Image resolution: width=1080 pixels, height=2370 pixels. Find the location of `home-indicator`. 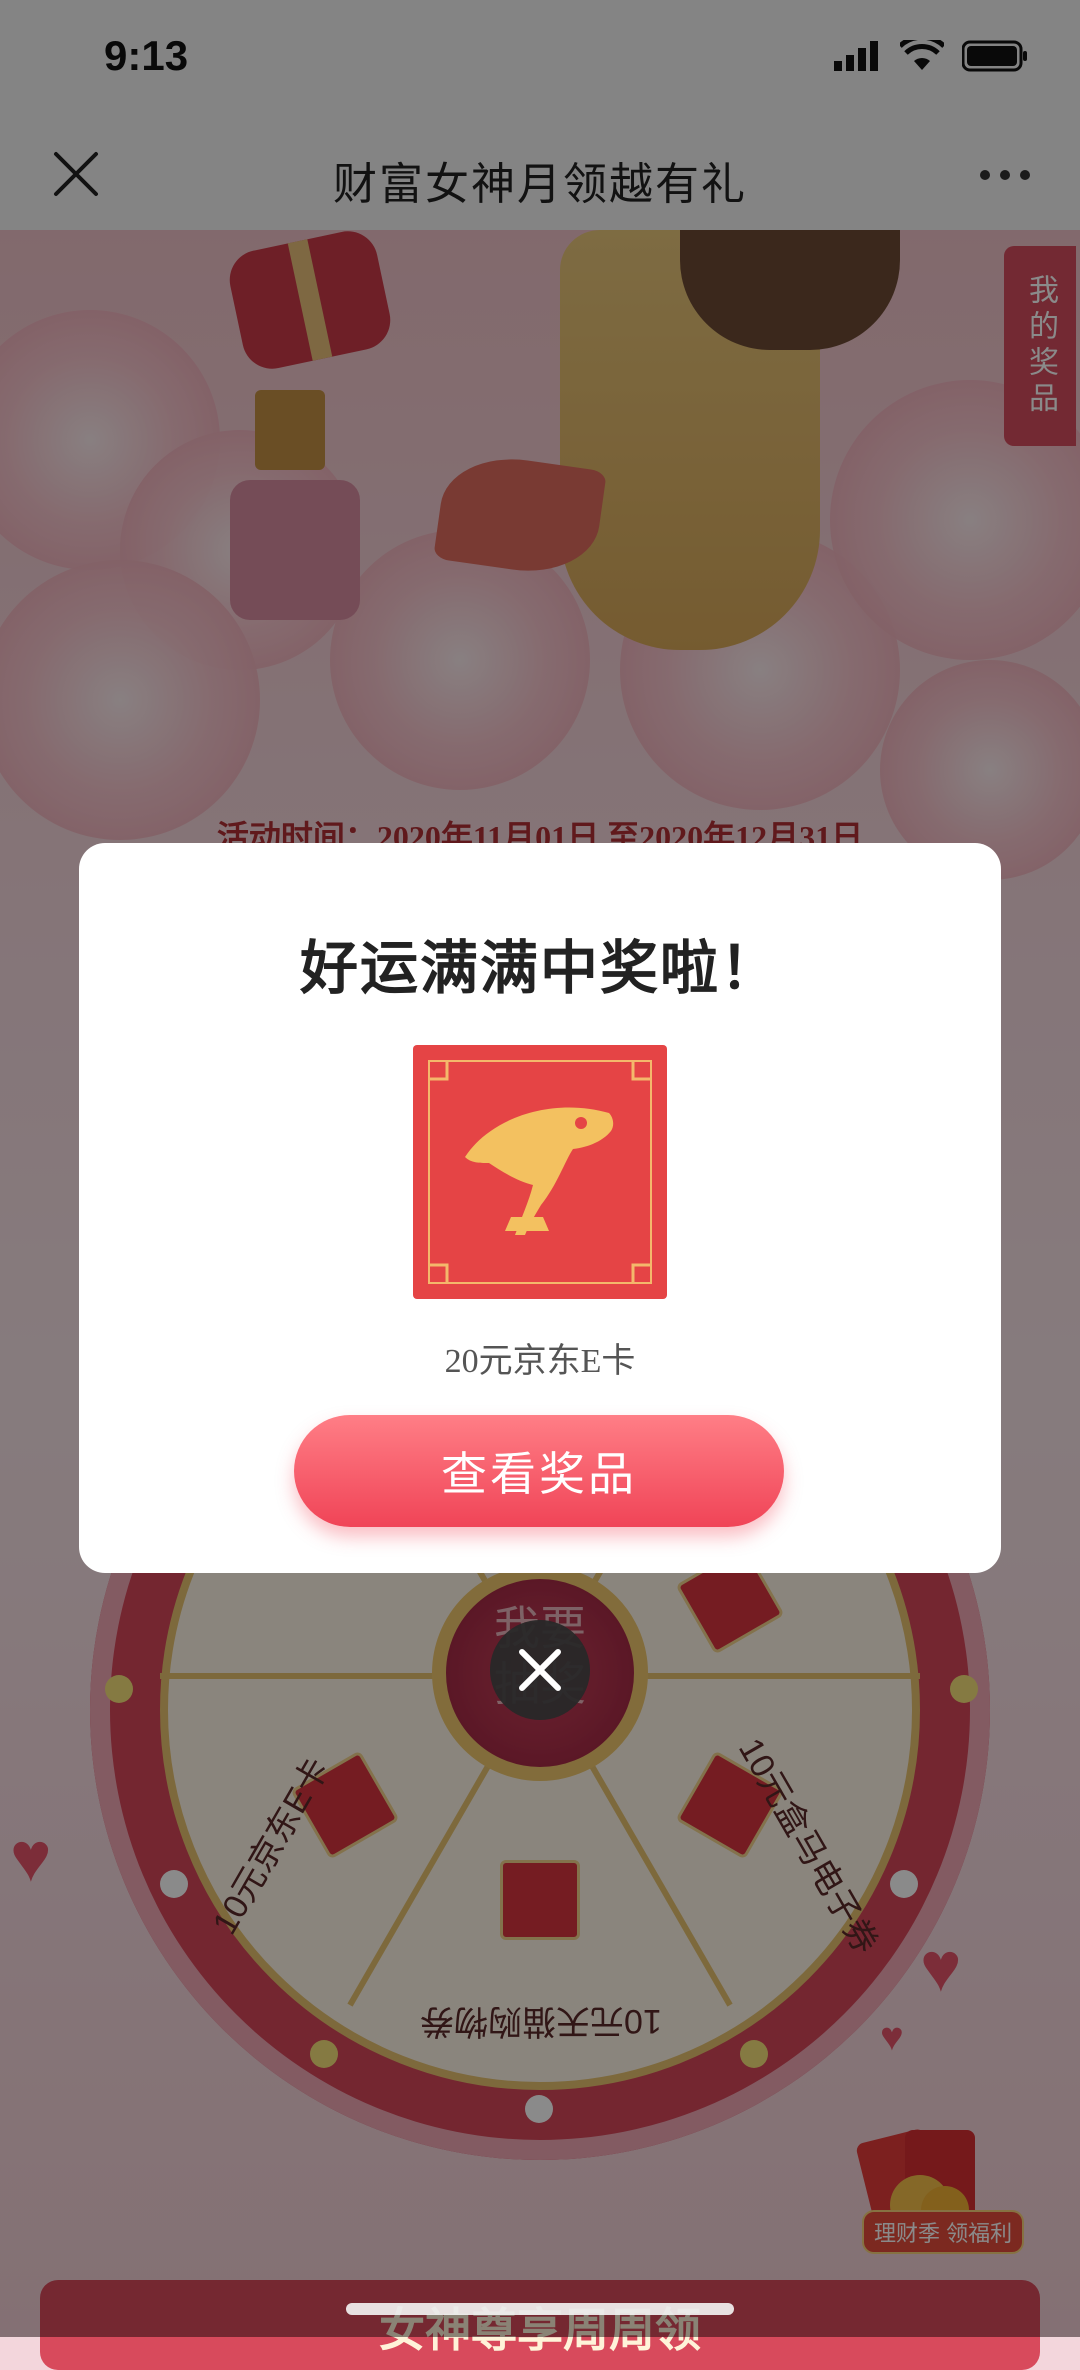

home-indicator is located at coordinates (540, 2309).